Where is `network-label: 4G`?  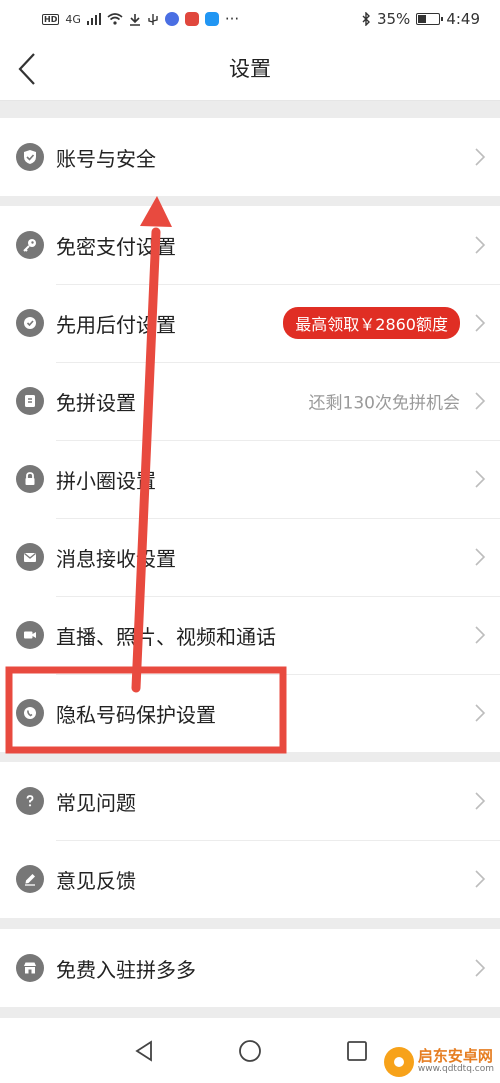
network-label: 4G is located at coordinates (73, 19).